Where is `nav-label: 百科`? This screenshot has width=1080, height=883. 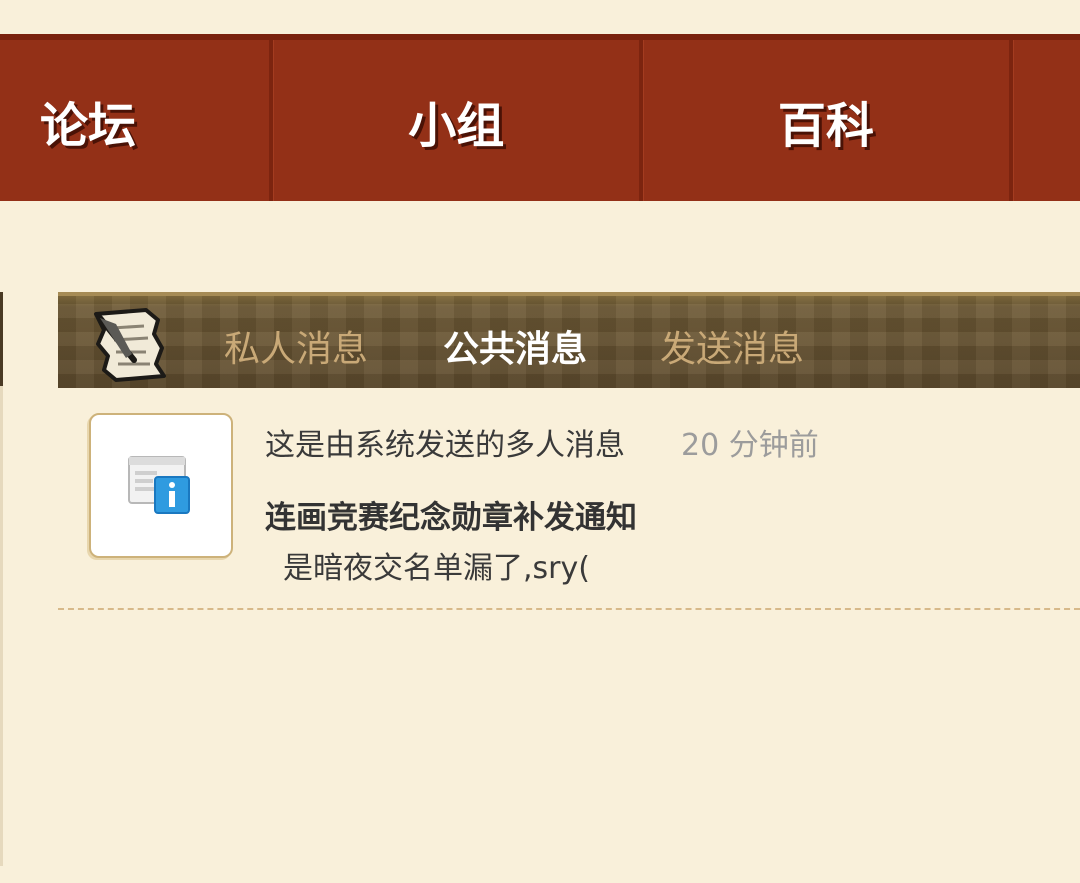
nav-label: 百科 is located at coordinates (825, 125).